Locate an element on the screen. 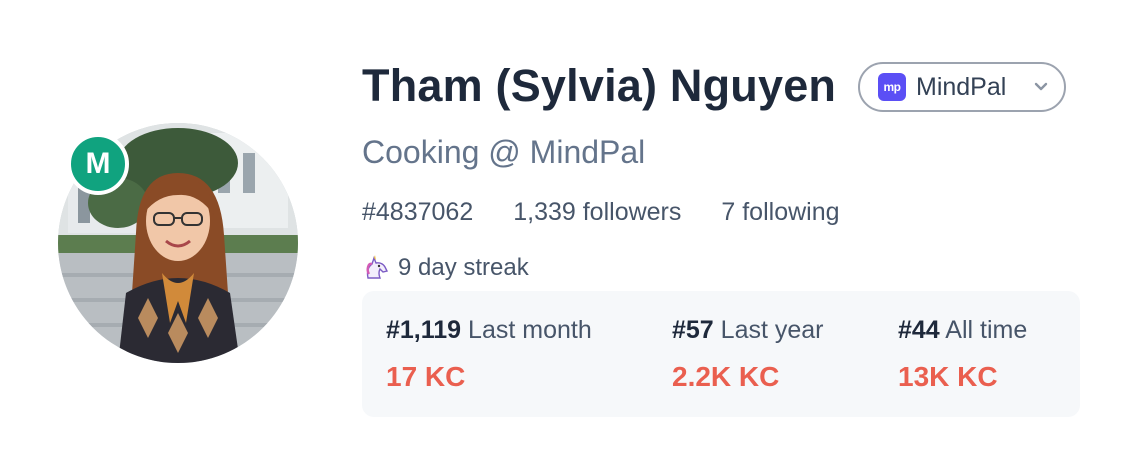 This screenshot has width=1130, height=474. org-select: mp MindPal is located at coordinates (962, 87).